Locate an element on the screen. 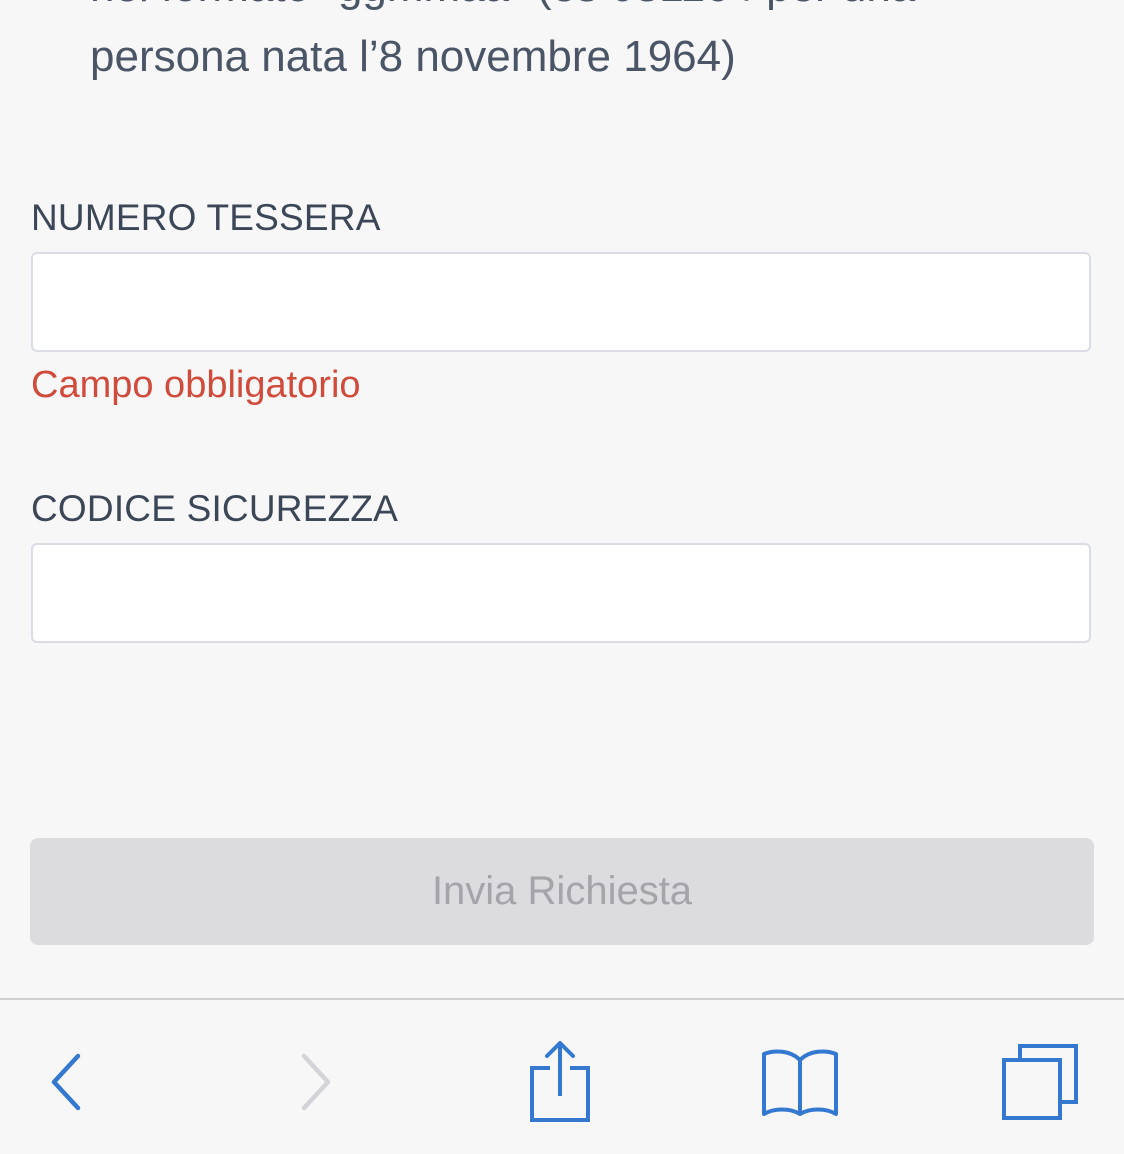 This screenshot has height=1154, width=1124. codice-sicurezza-input is located at coordinates (561, 593).